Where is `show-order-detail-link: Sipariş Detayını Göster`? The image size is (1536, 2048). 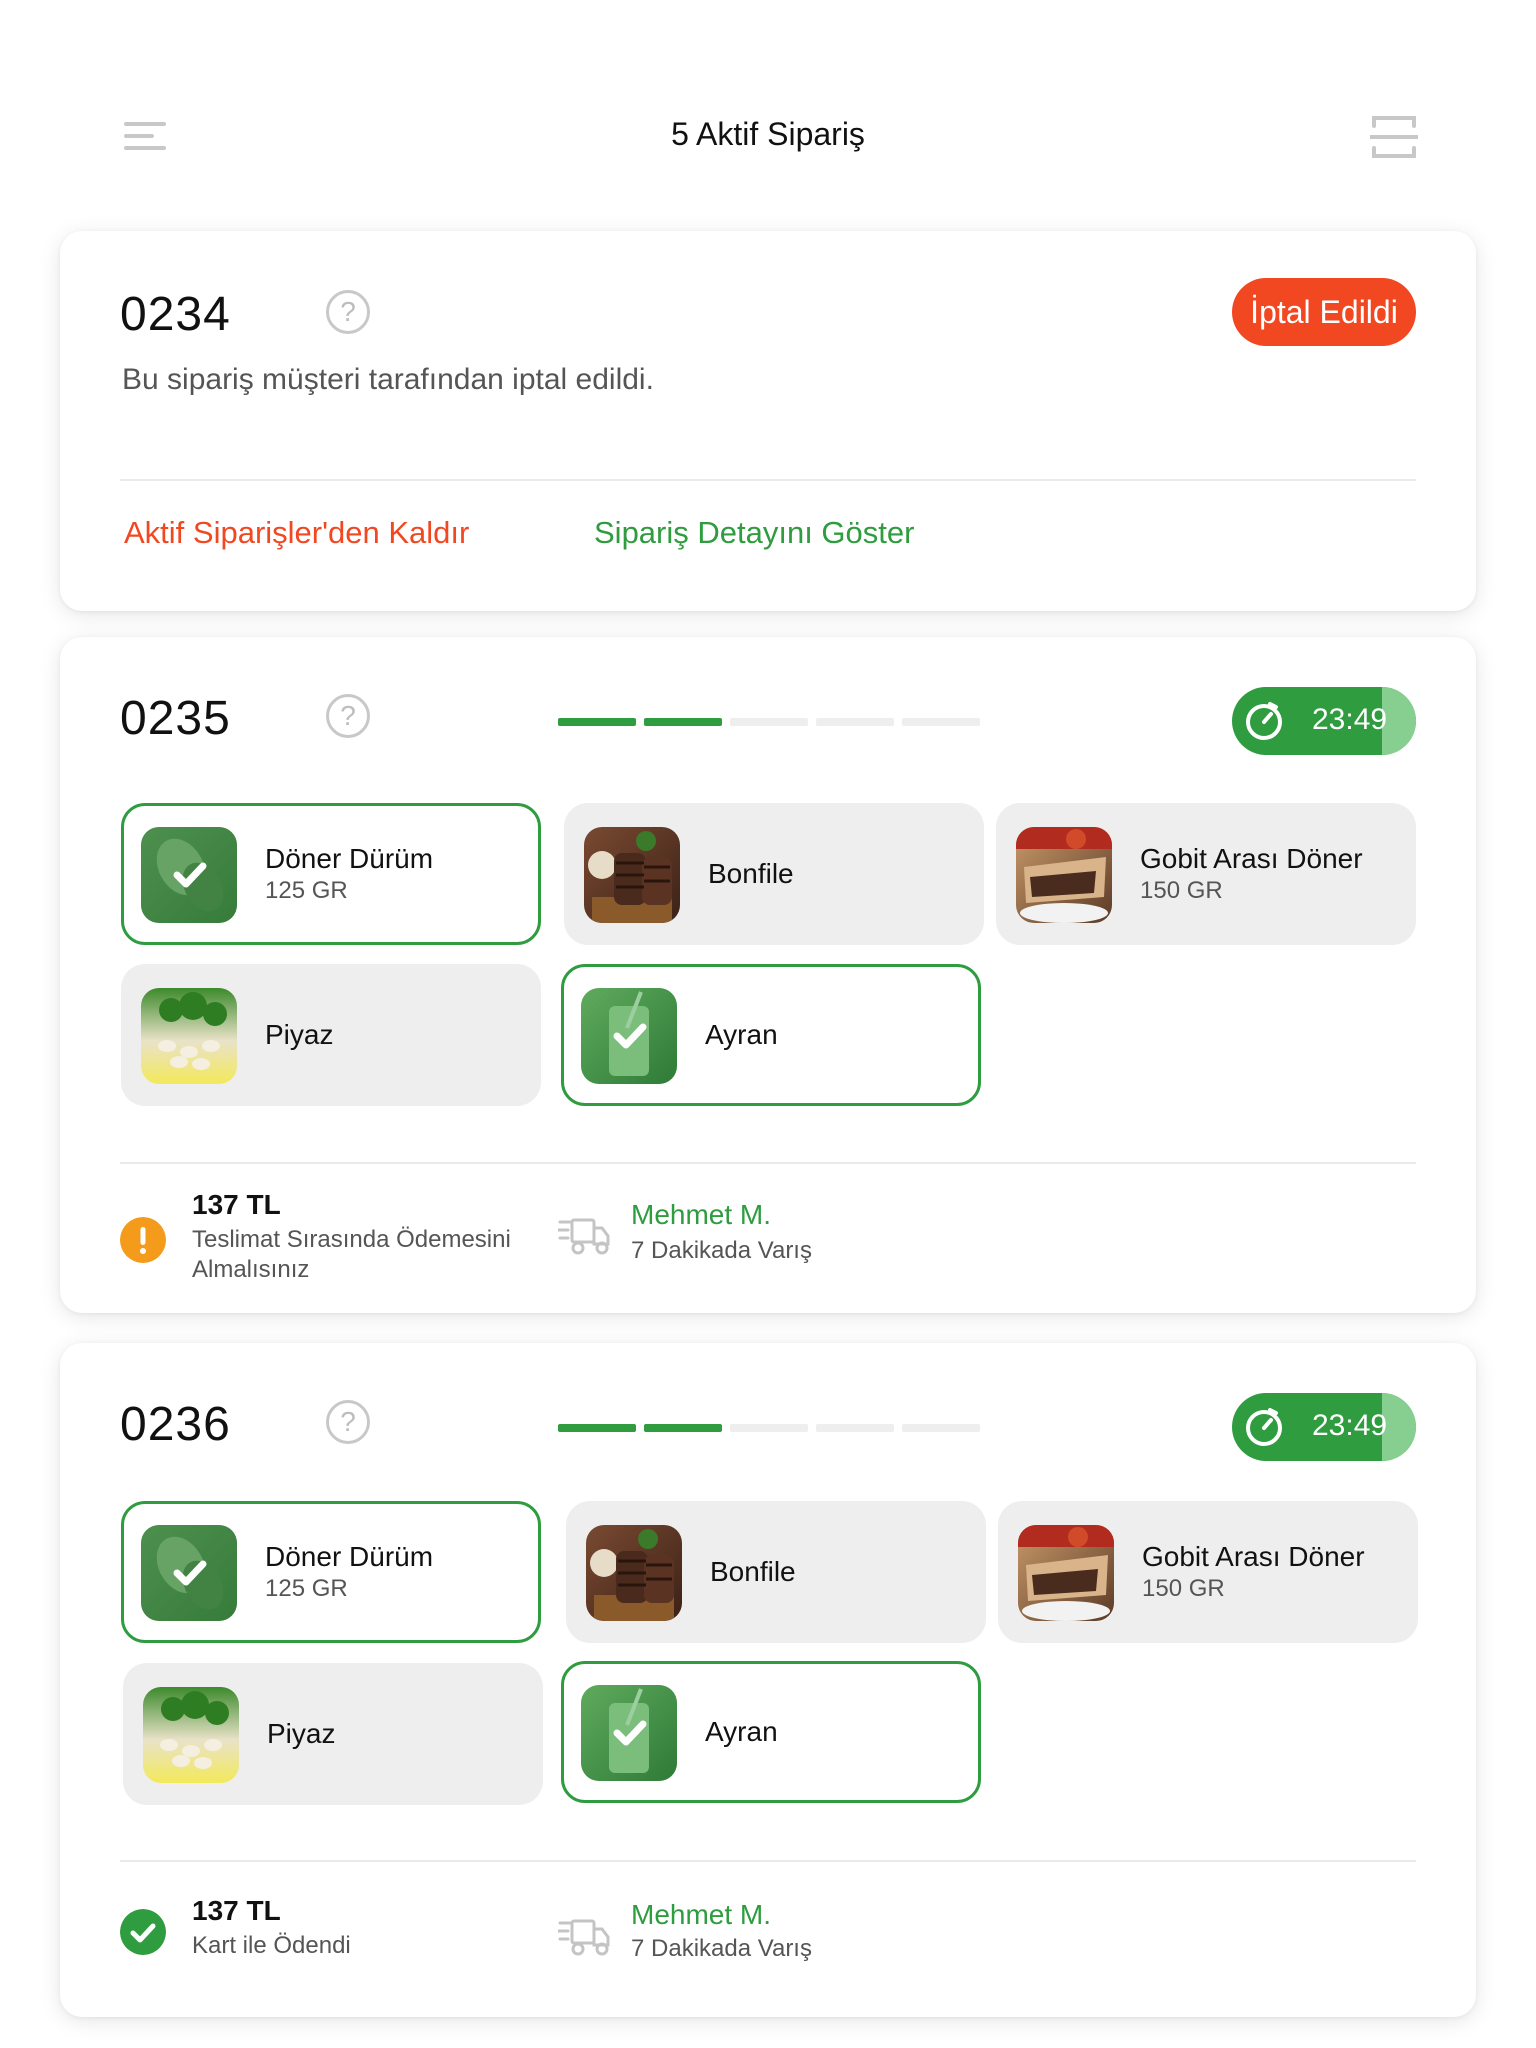 show-order-detail-link: Sipariş Detayını Göster is located at coordinates (754, 533).